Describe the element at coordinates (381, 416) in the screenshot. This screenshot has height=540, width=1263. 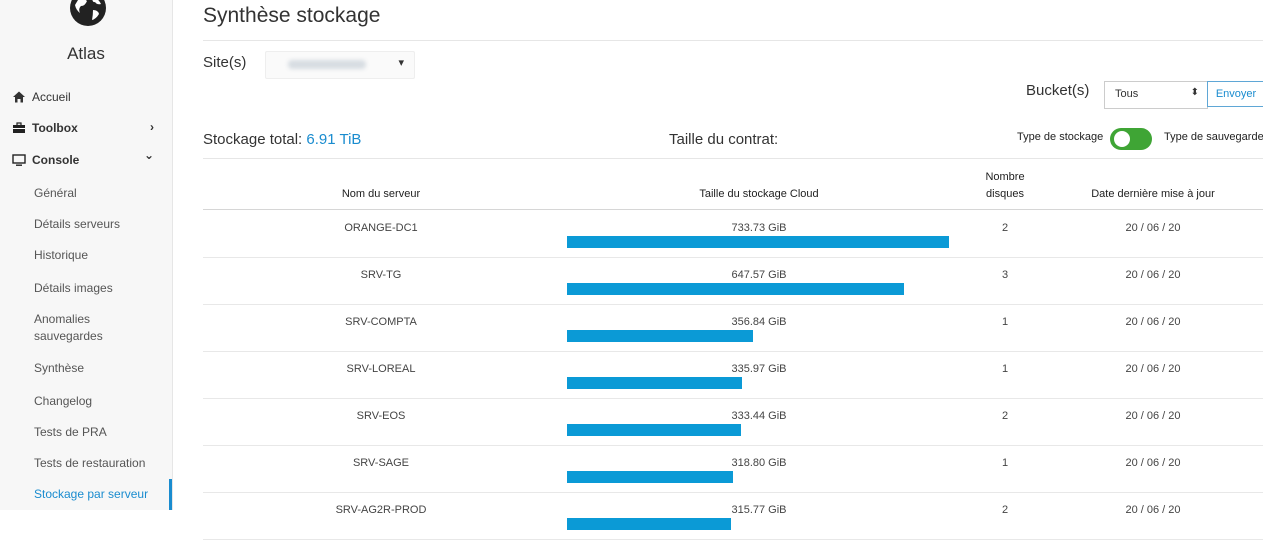
I see `server-name: SRV-EOS` at that location.